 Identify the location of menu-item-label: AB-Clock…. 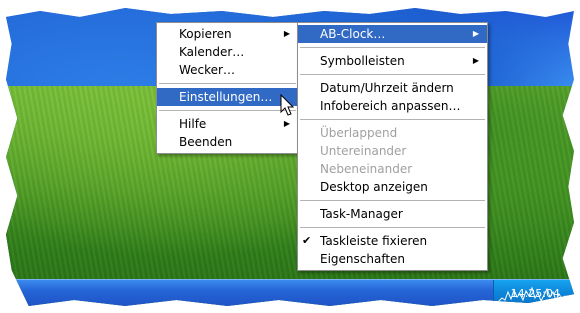
(353, 34).